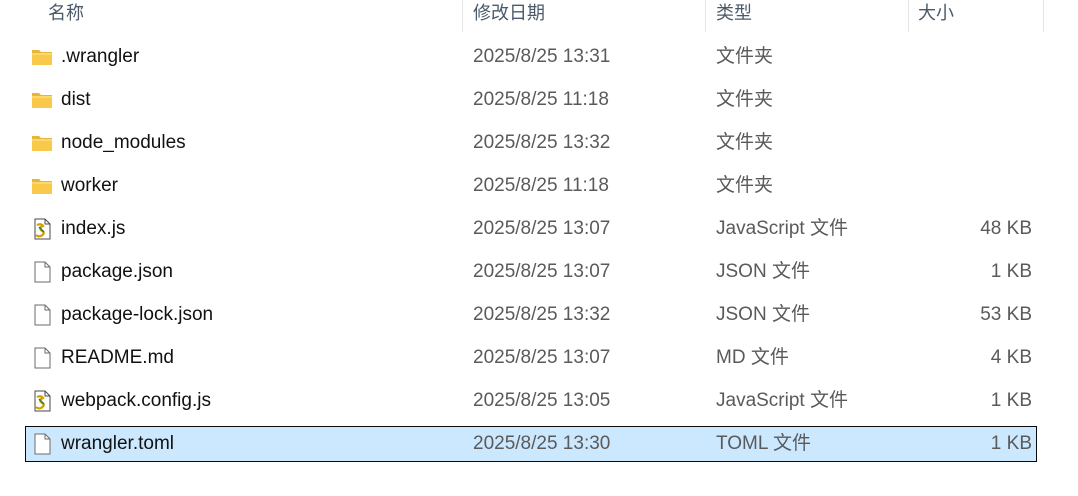  Describe the element at coordinates (1006, 228) in the screenshot. I see `file-size: 48 KB` at that location.